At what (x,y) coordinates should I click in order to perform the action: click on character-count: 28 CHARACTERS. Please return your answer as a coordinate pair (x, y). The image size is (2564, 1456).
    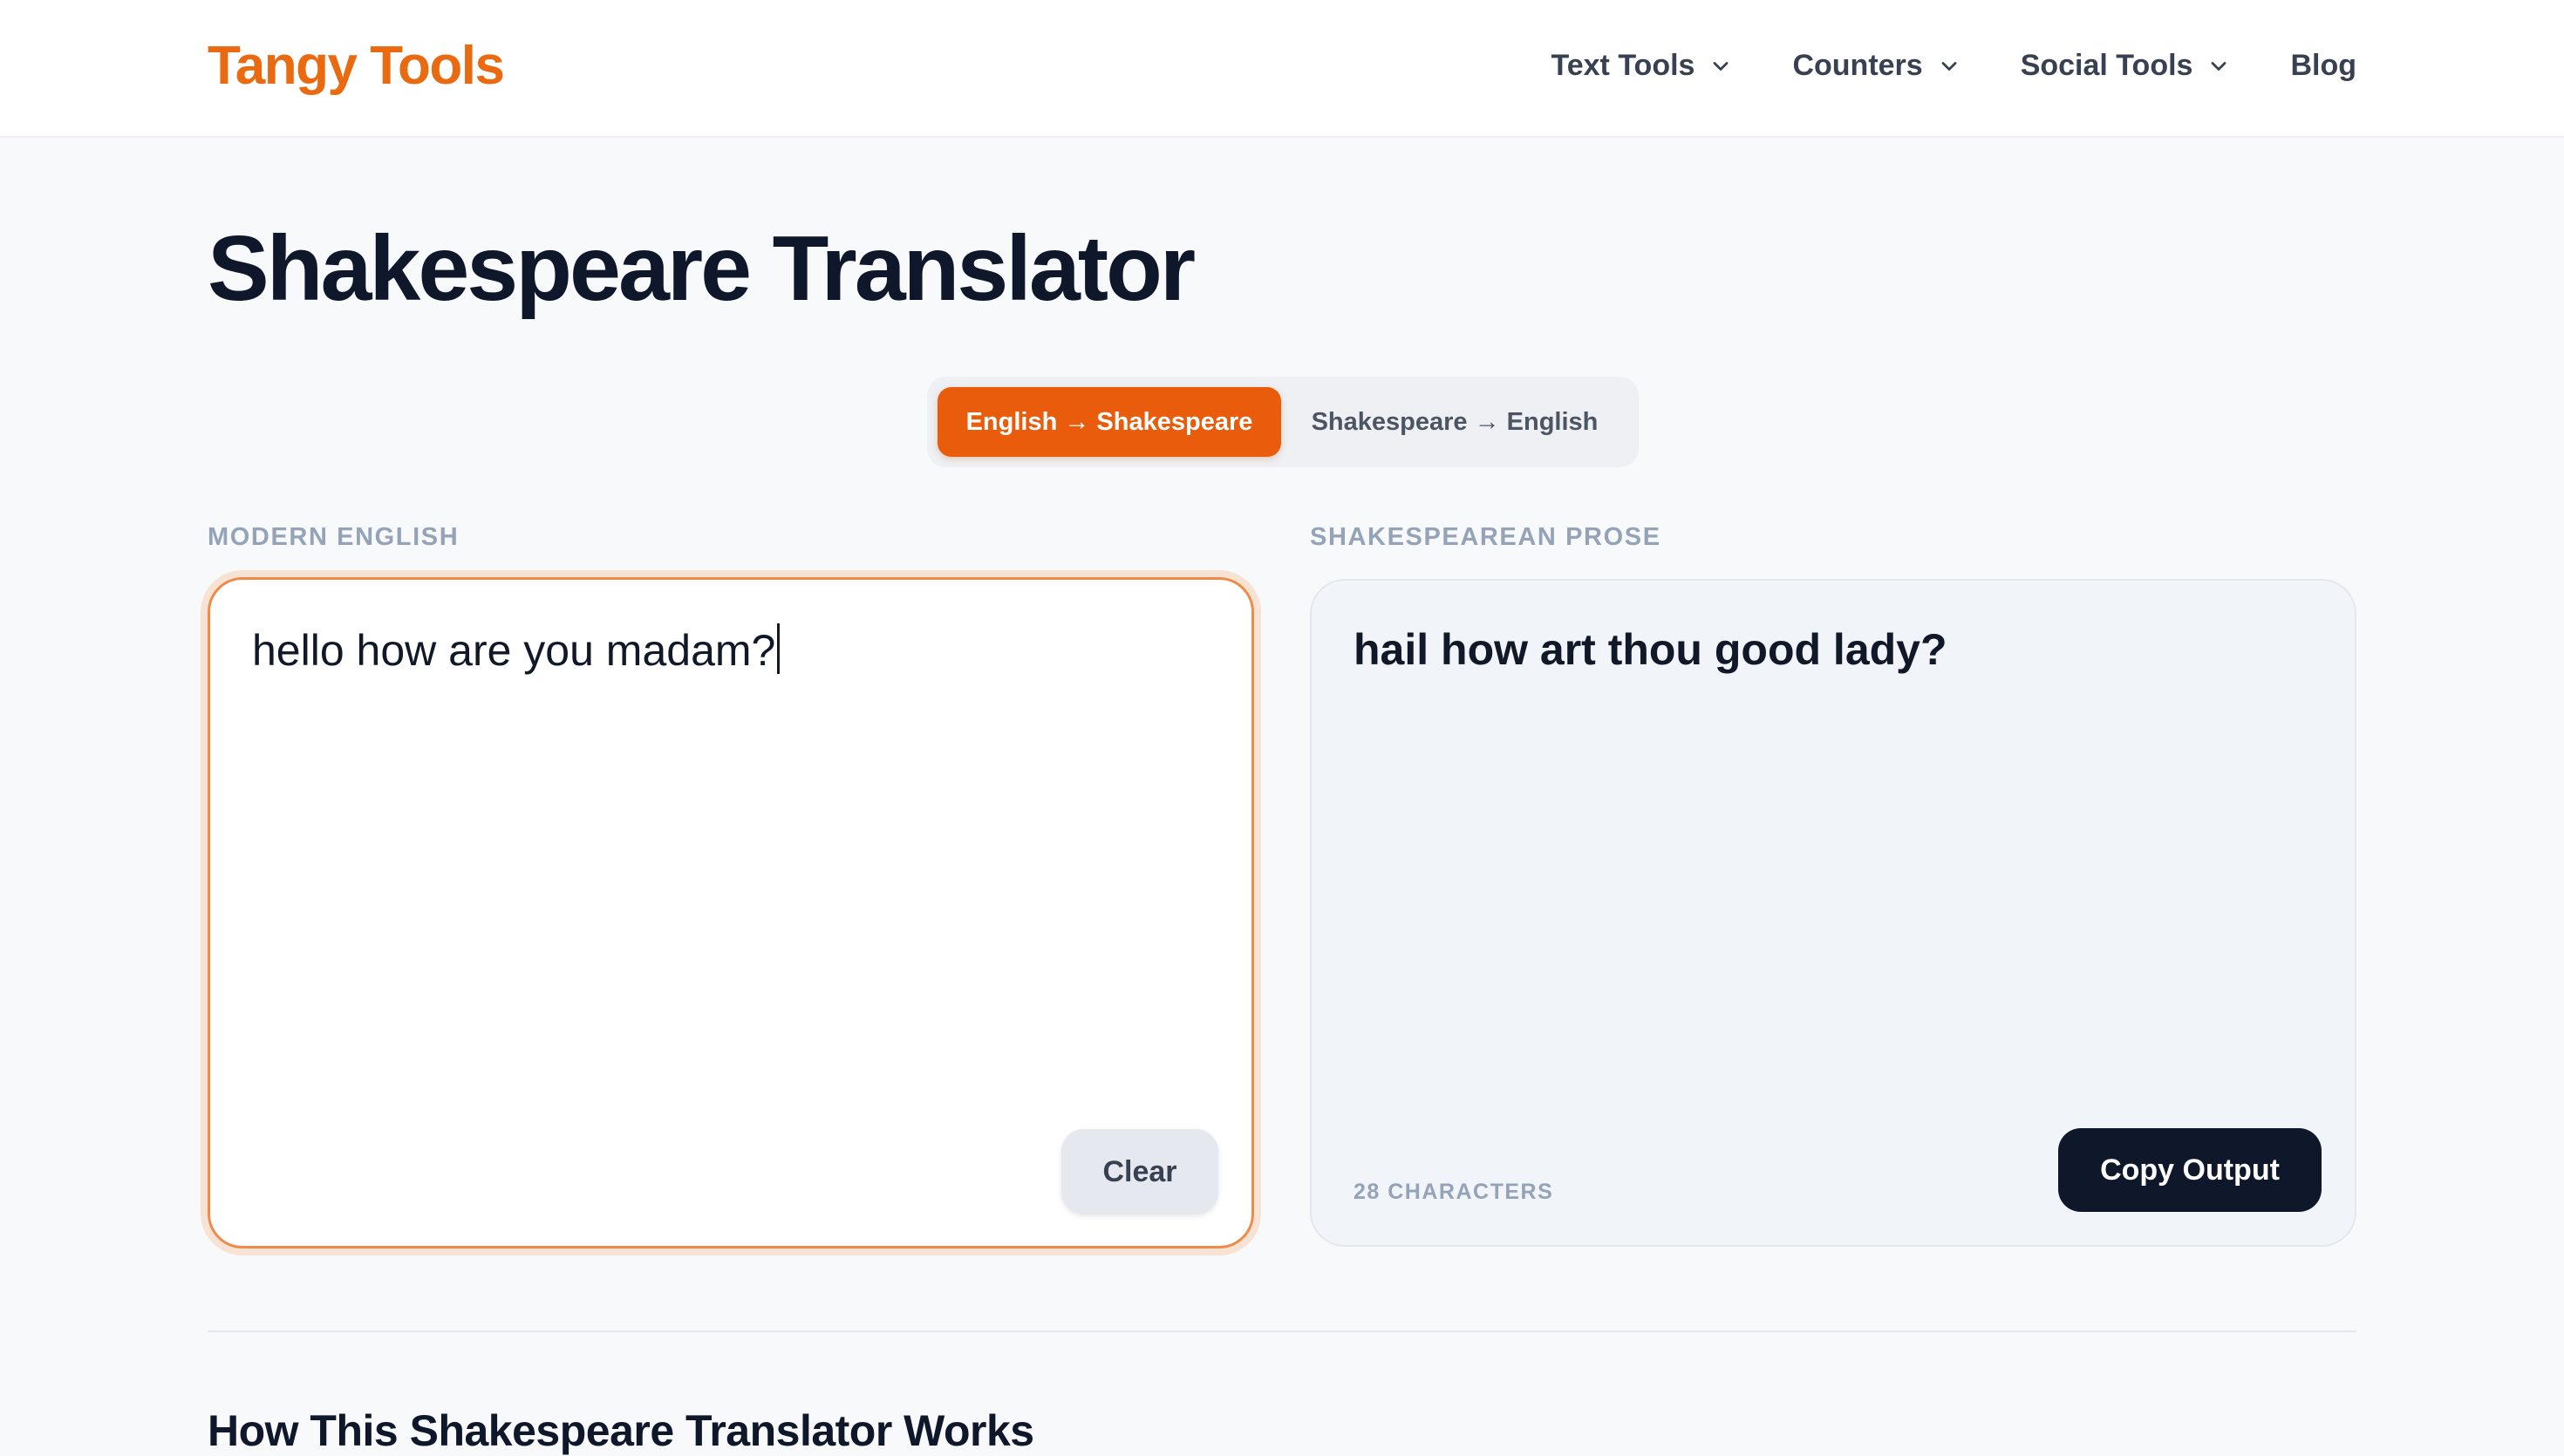
    Looking at the image, I should click on (1454, 1192).